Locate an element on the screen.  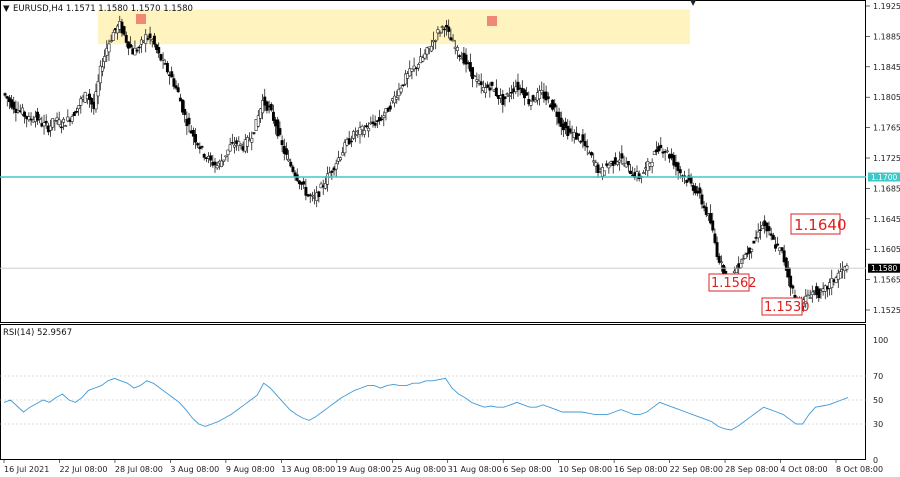
time-tick-label: 19 Aug 08:00 is located at coordinates (364, 469).